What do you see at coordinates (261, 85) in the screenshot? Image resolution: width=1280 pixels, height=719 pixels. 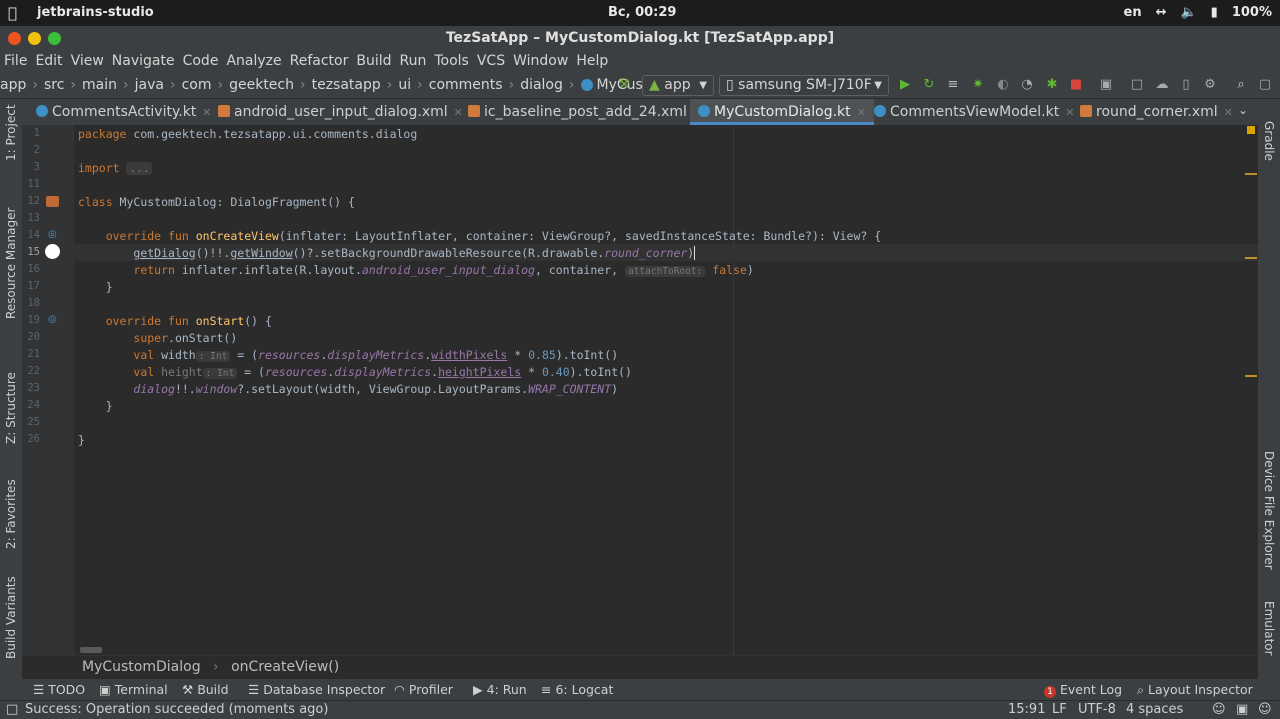 I see `breadcrumb-item: geektech` at bounding box center [261, 85].